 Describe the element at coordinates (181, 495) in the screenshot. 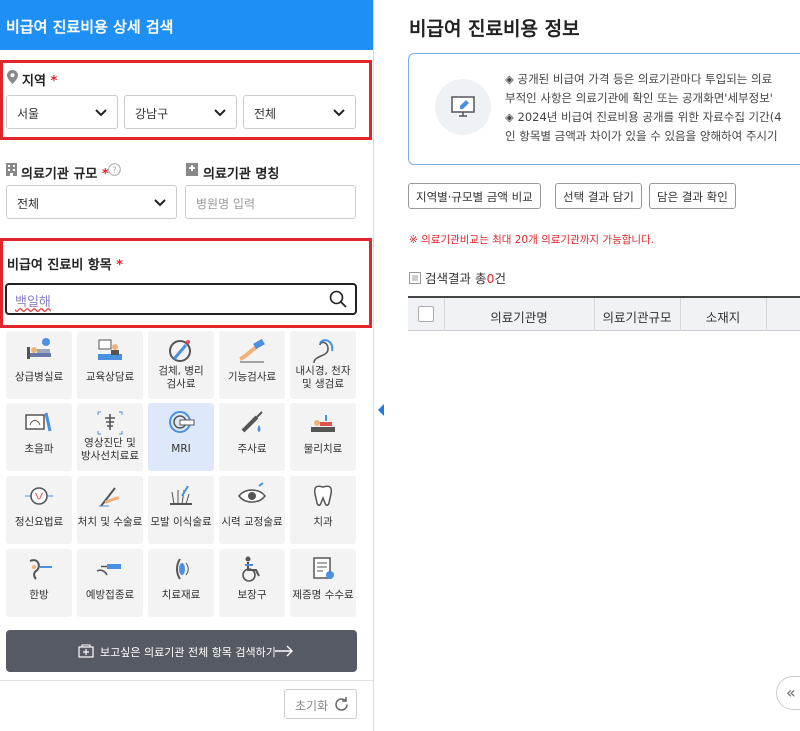

I see `hair-icon` at that location.